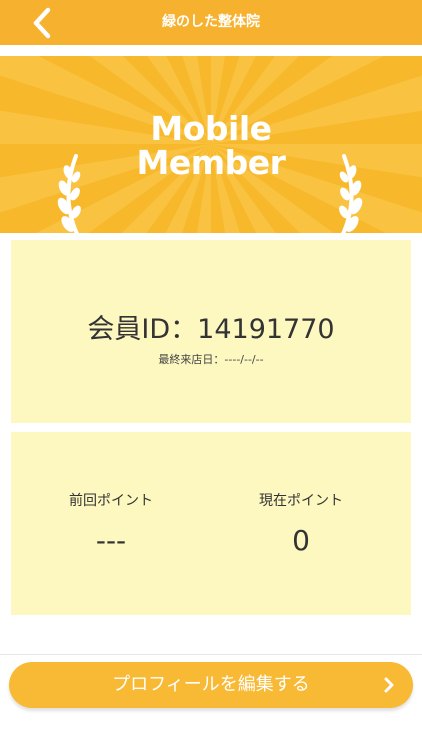  What do you see at coordinates (211, 654) in the screenshot?
I see `footer-divider` at bounding box center [211, 654].